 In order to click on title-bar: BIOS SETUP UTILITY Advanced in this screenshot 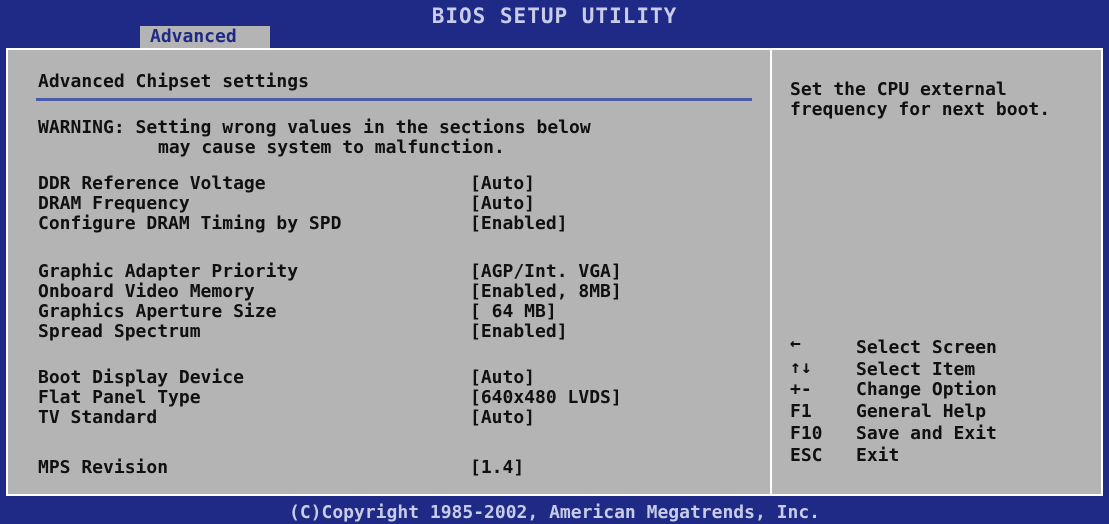, I will do `click(554, 24)`.